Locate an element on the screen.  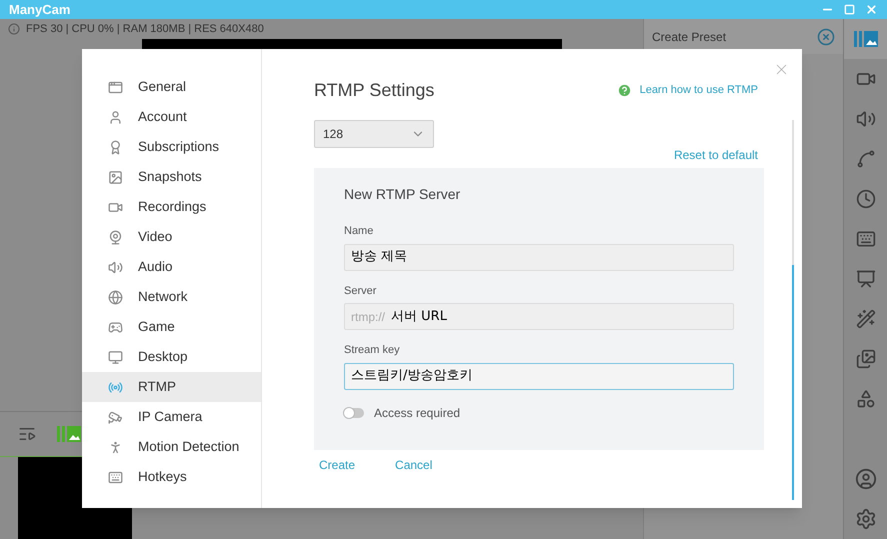
sidebar-item: Recordings is located at coordinates (171, 207).